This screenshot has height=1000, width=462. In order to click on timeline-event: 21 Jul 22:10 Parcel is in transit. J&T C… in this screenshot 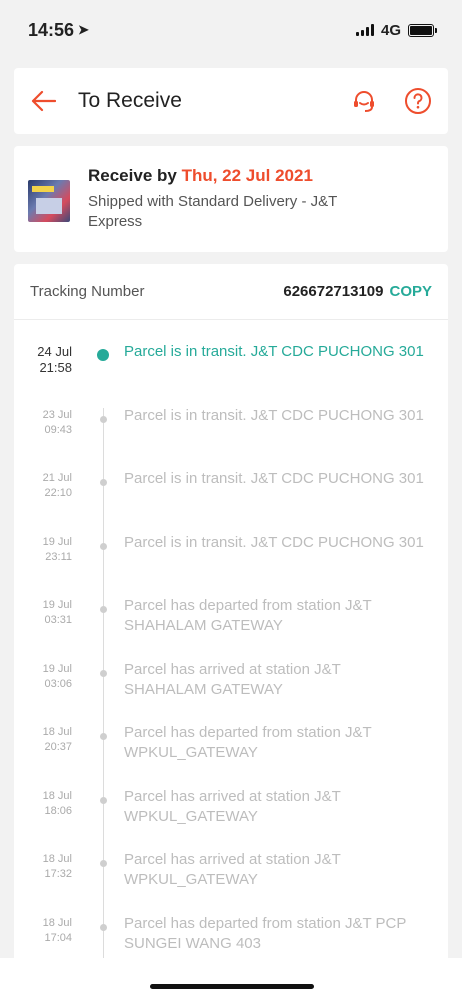, I will do `click(231, 501)`.